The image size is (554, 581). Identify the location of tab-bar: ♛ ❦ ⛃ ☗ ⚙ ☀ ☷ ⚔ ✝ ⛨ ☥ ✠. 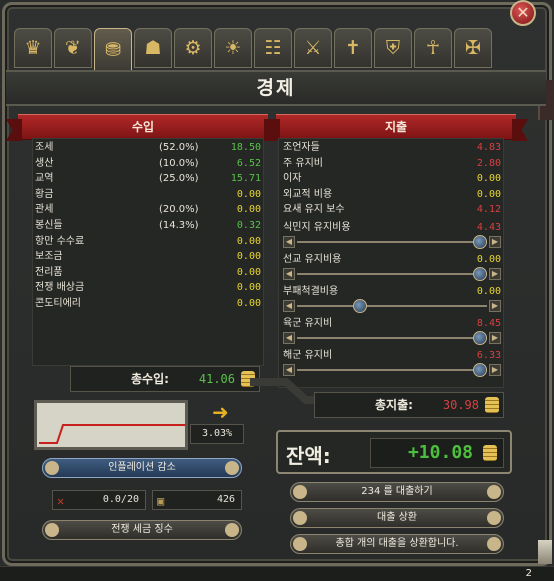
(279, 50).